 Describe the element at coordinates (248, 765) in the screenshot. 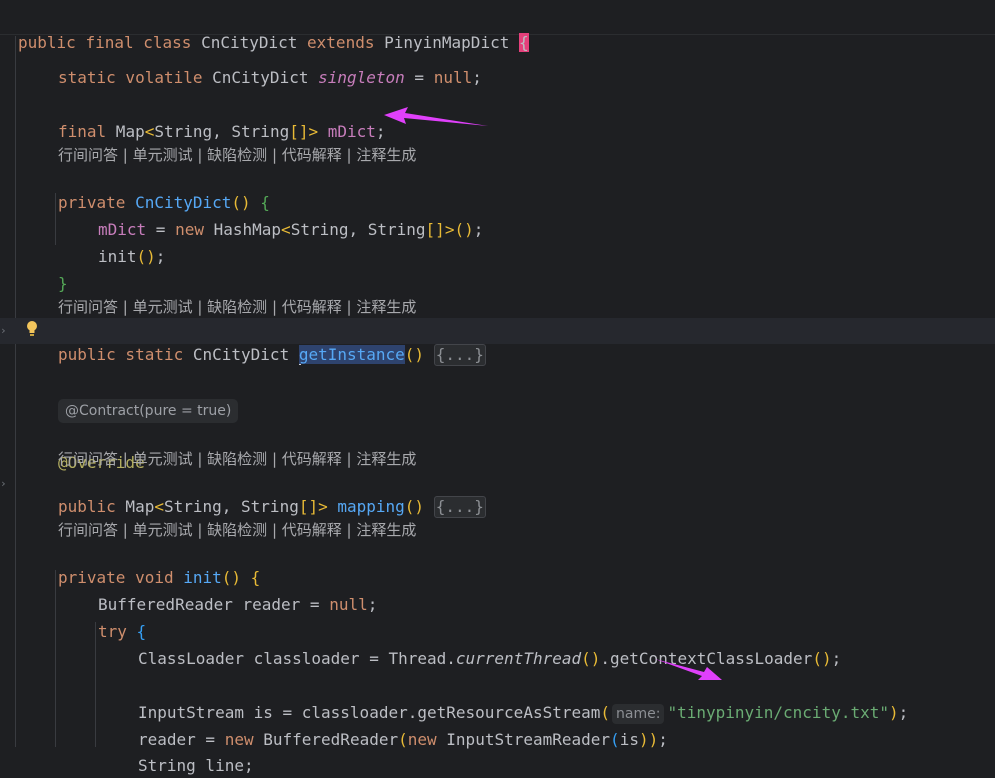

I see `semicolon: ;` at that location.